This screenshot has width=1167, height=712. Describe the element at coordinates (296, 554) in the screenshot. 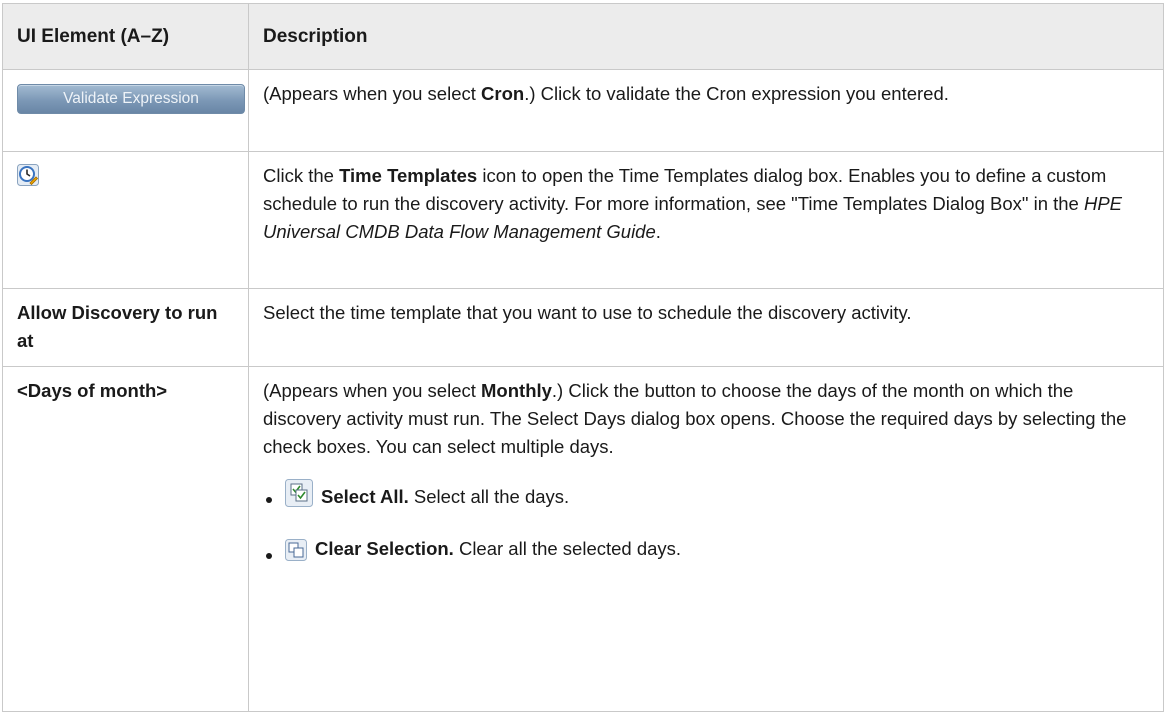

I see `clear-selection-icon` at that location.